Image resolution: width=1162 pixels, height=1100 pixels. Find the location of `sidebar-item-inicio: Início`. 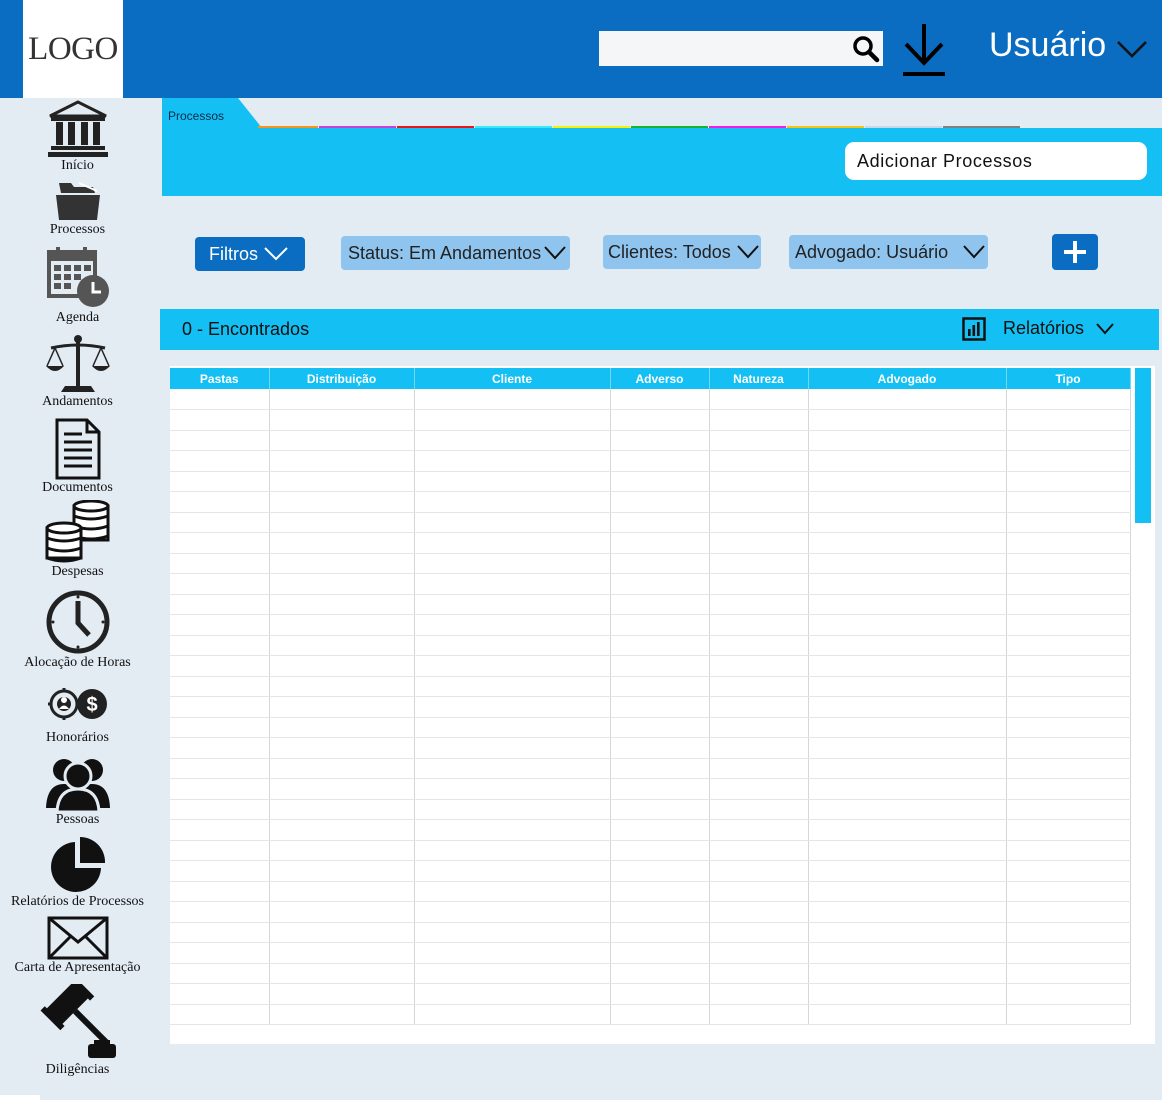

sidebar-item-inicio: Início is located at coordinates (77, 137).